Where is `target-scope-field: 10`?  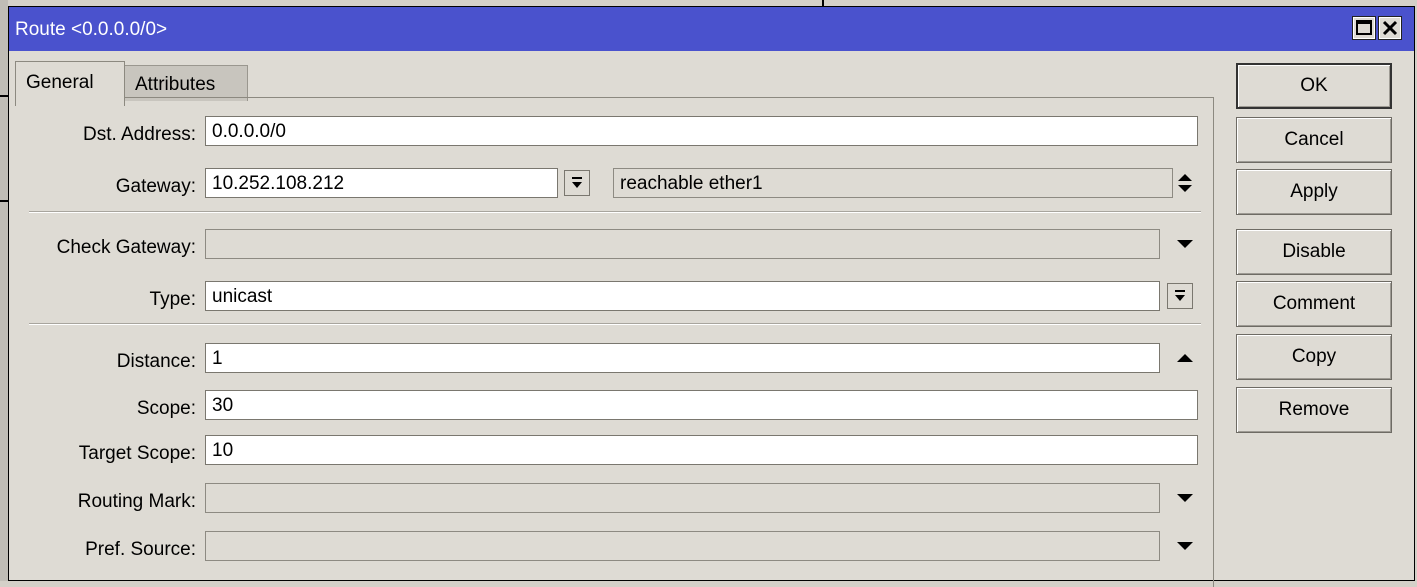
target-scope-field: 10 is located at coordinates (701, 450).